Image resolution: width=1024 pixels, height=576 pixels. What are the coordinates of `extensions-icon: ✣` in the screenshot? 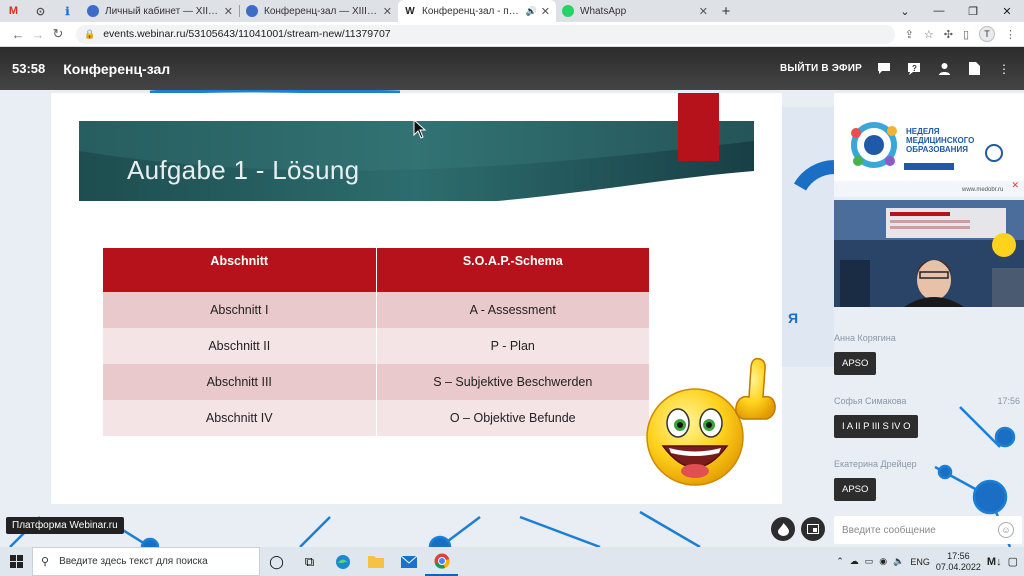 It's located at (948, 34).